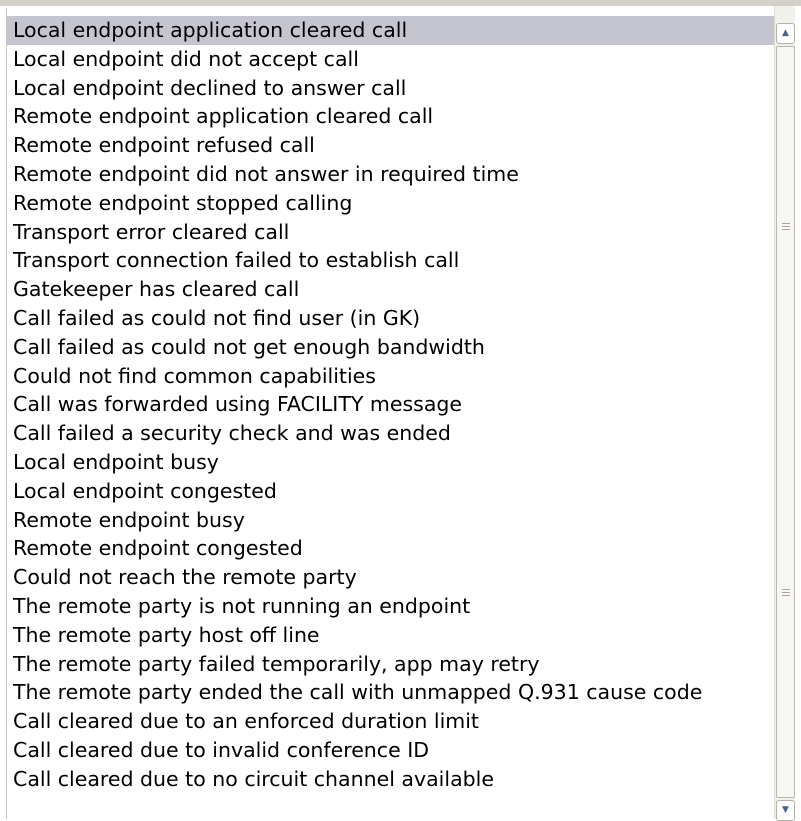 This screenshot has height=821, width=801. I want to click on scroll-up-button: ▲, so click(785, 33).